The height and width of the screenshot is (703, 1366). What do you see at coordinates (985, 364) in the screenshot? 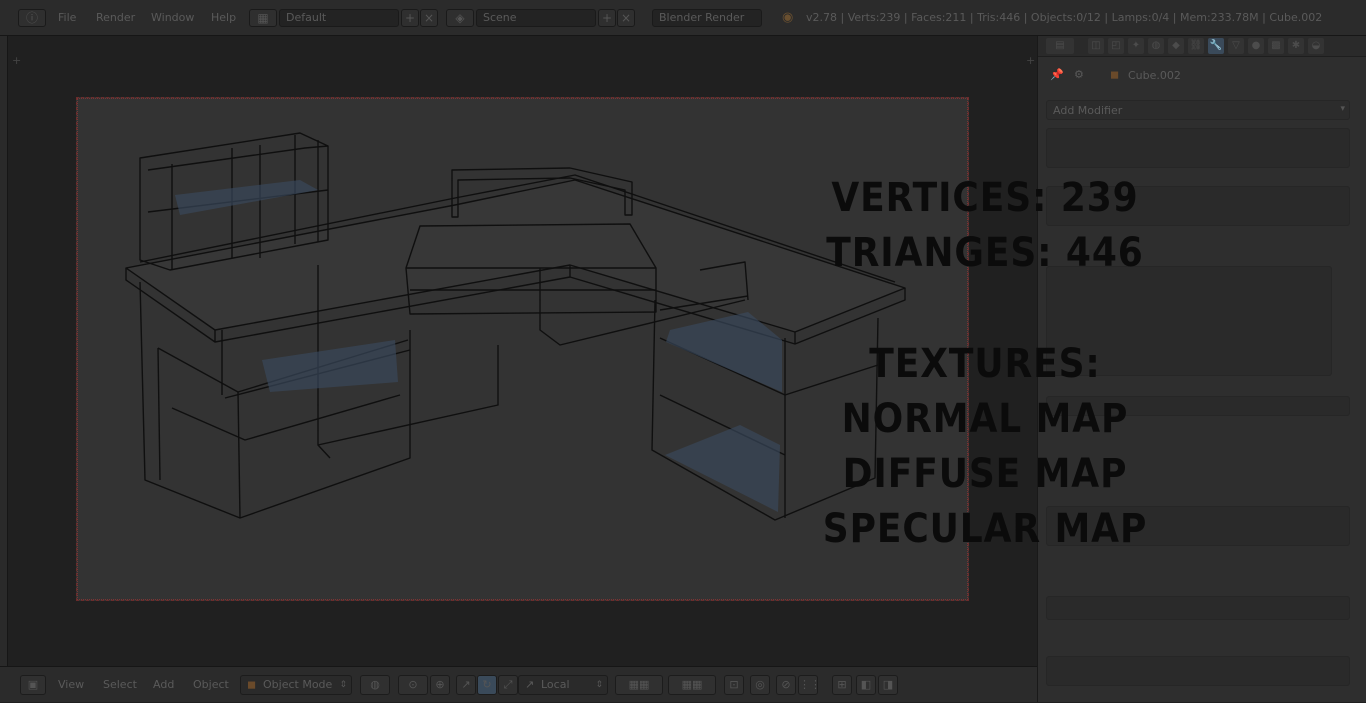
I see `overlay-textures-heading: TEXTURES:` at bounding box center [985, 364].